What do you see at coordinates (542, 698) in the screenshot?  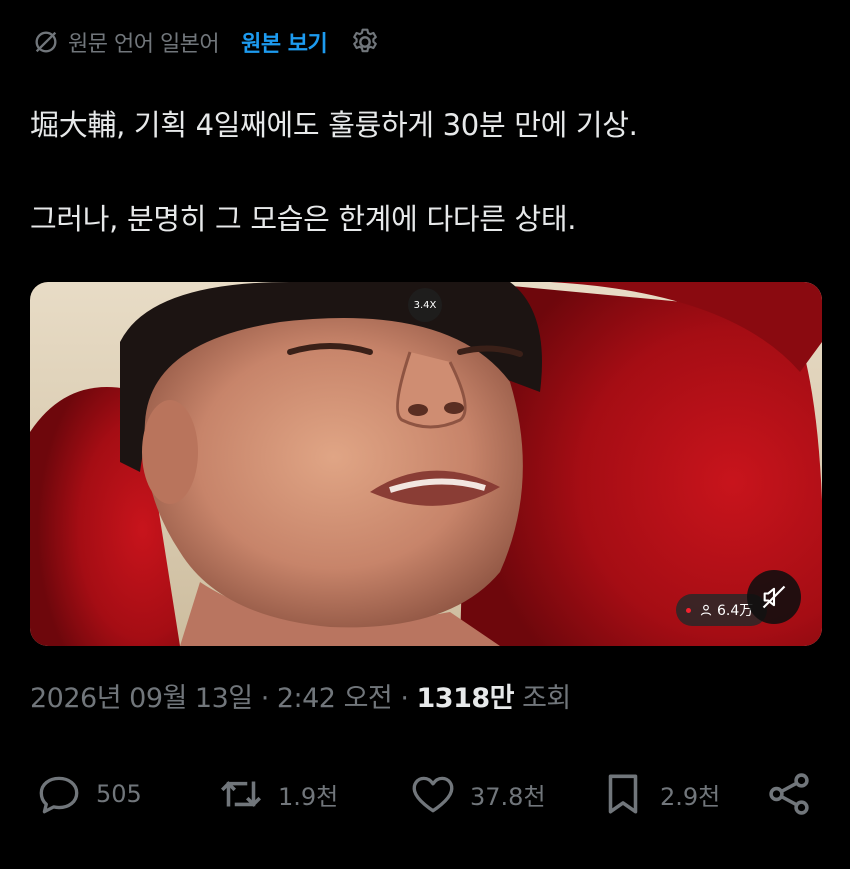 I see `views-suffix: 조회` at bounding box center [542, 698].